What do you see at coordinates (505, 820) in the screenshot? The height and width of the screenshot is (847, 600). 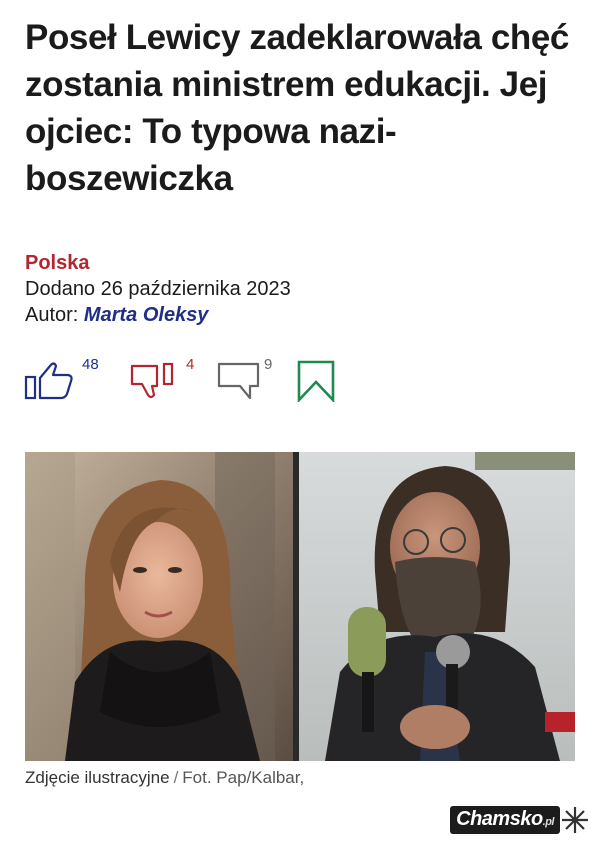 I see `watermark-brand: Chamsko.pl` at bounding box center [505, 820].